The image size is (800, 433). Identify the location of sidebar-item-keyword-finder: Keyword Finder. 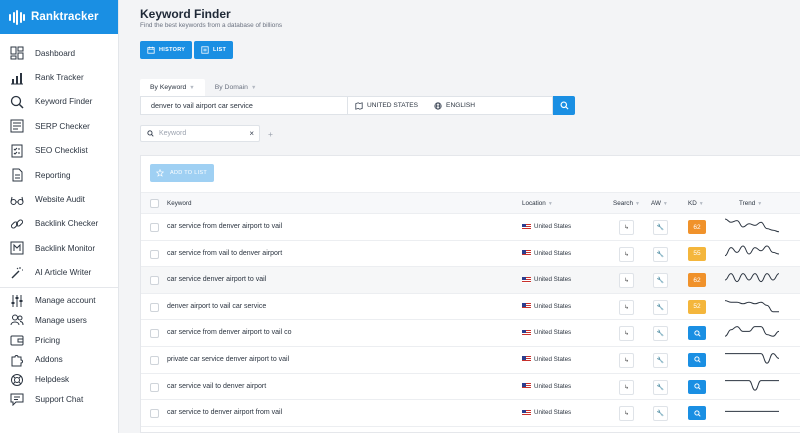
(59, 102).